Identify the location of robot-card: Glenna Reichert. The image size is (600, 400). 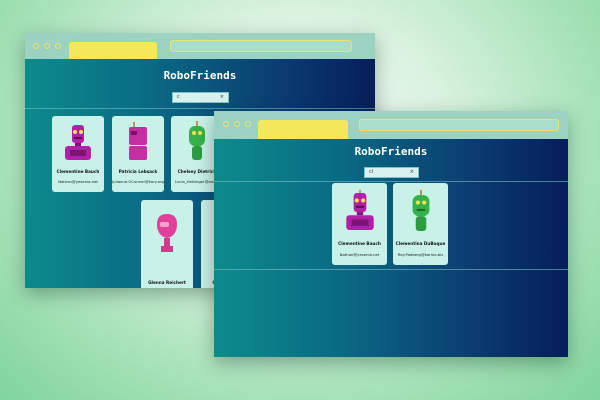
(167, 244).